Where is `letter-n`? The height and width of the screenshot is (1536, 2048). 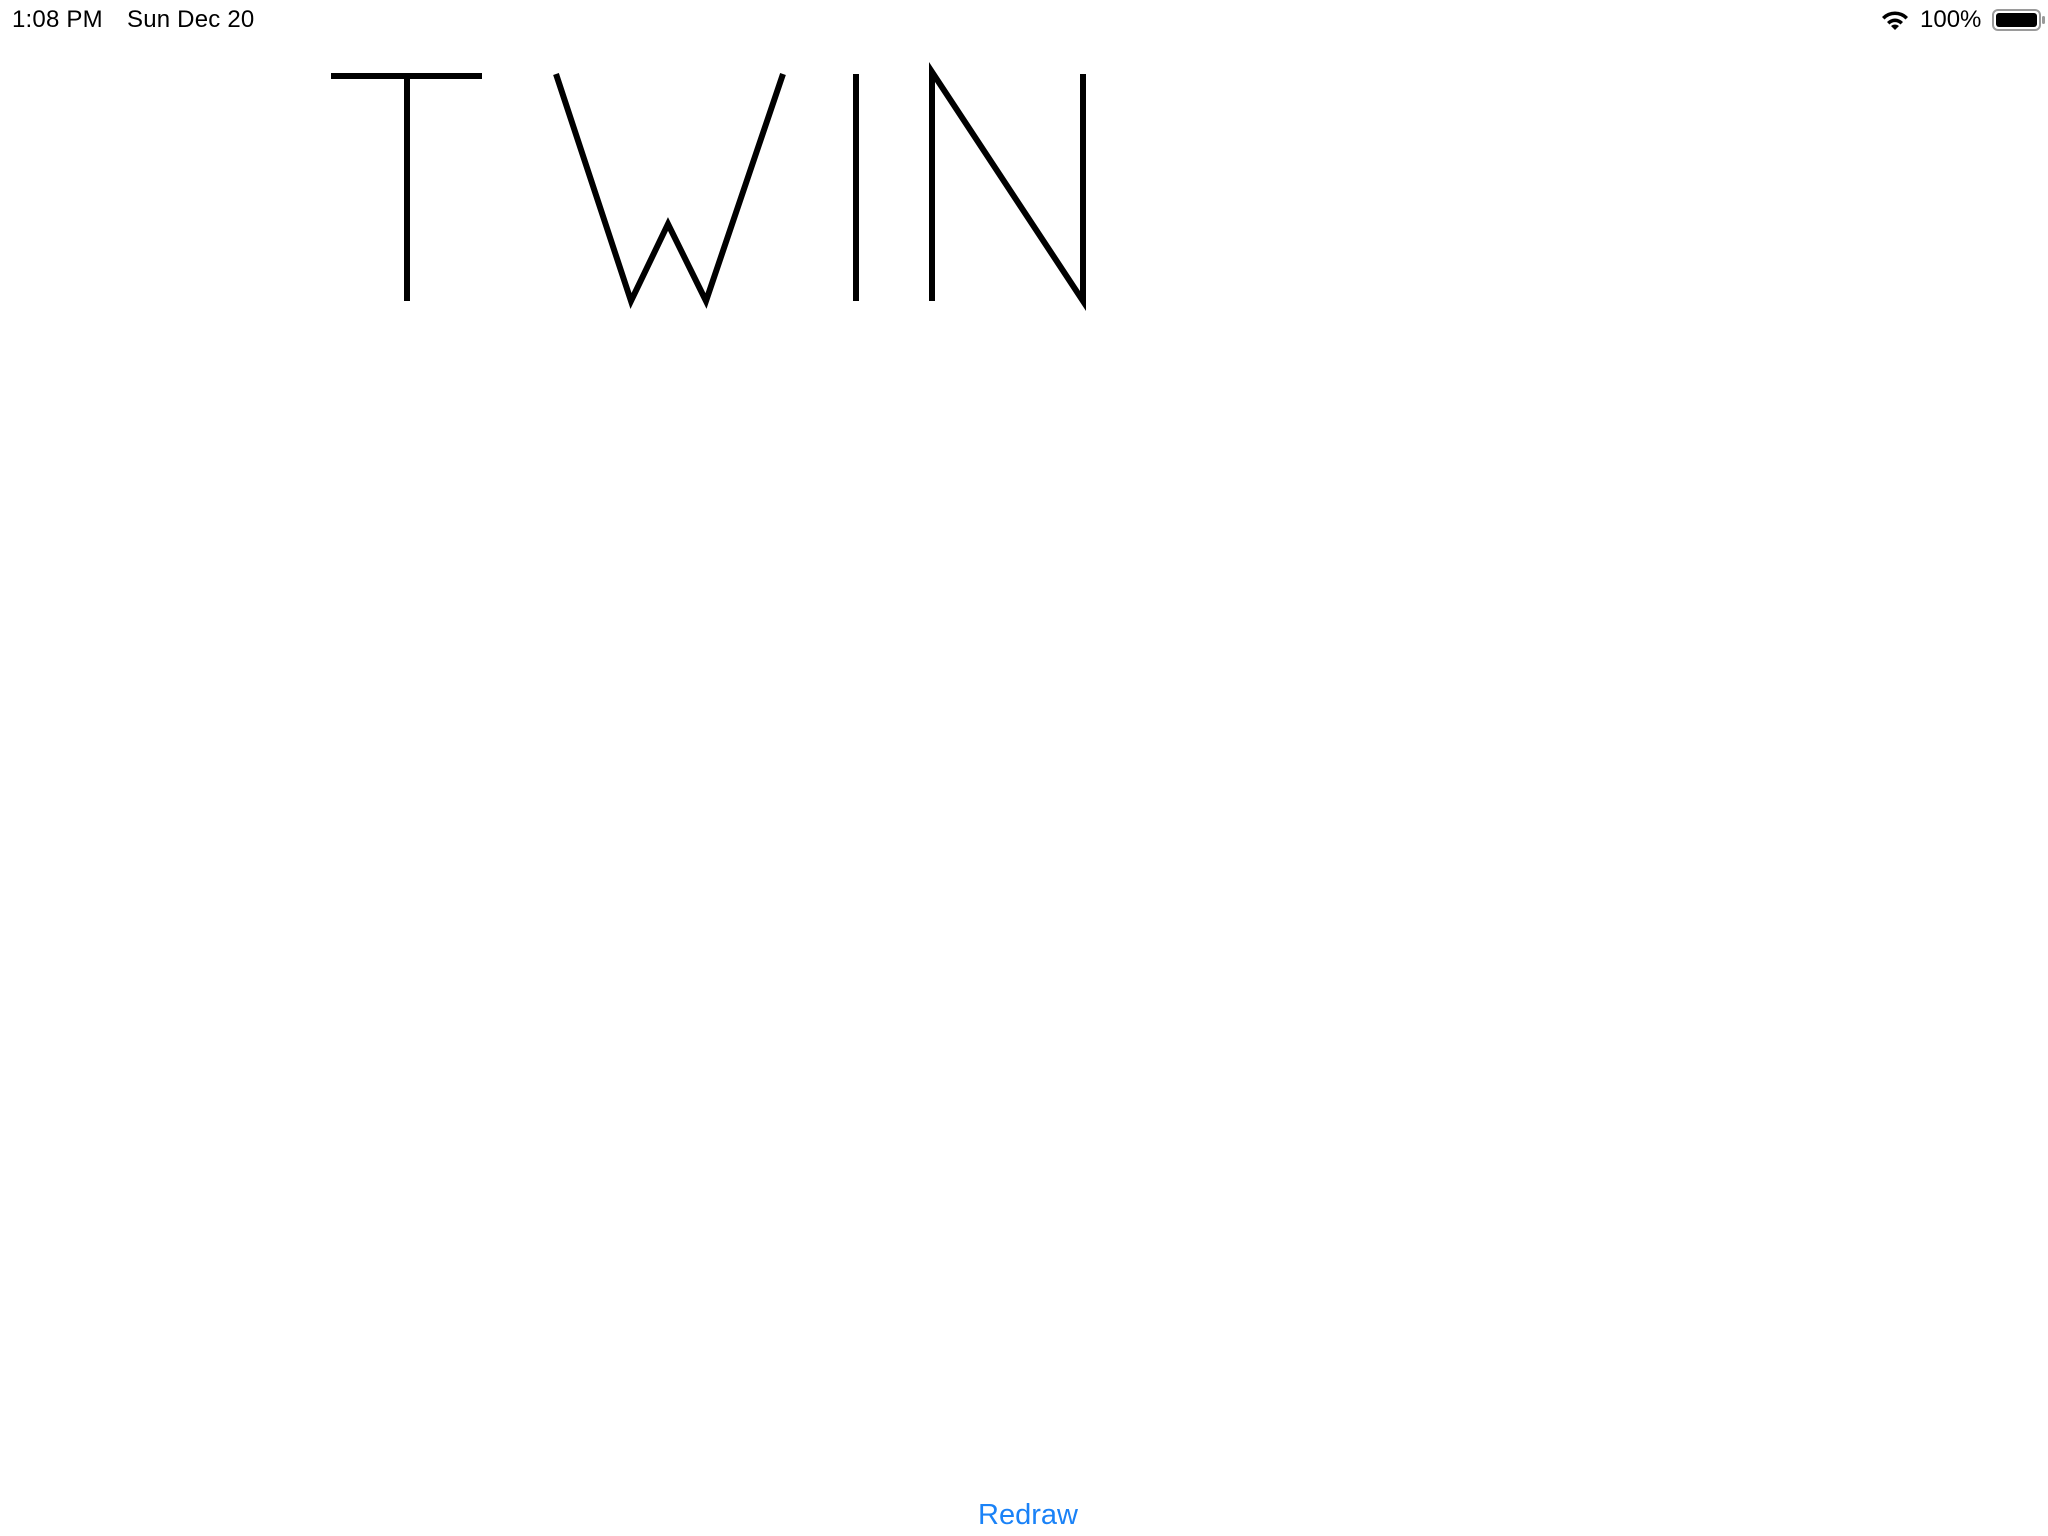 letter-n is located at coordinates (1007, 186).